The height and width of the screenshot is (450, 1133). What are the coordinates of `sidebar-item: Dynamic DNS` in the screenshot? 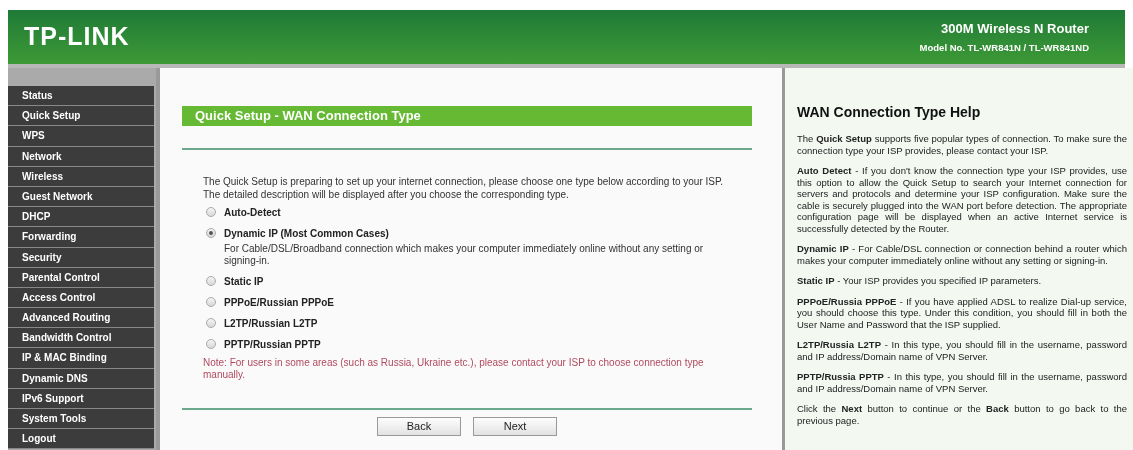 It's located at (81, 378).